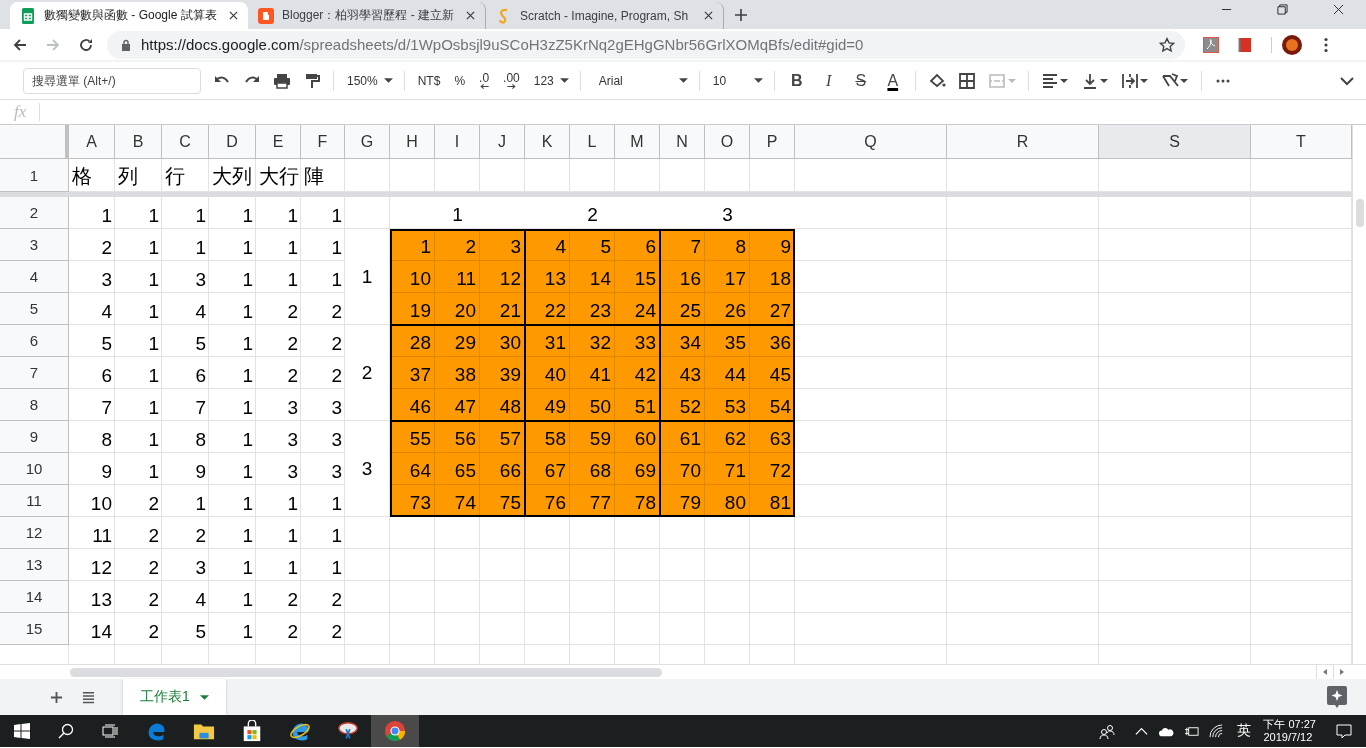 This screenshot has width=1366, height=748. Describe the element at coordinates (1289, 731) in the screenshot. I see `clock: 下午 07:27 2019/7/12` at that location.